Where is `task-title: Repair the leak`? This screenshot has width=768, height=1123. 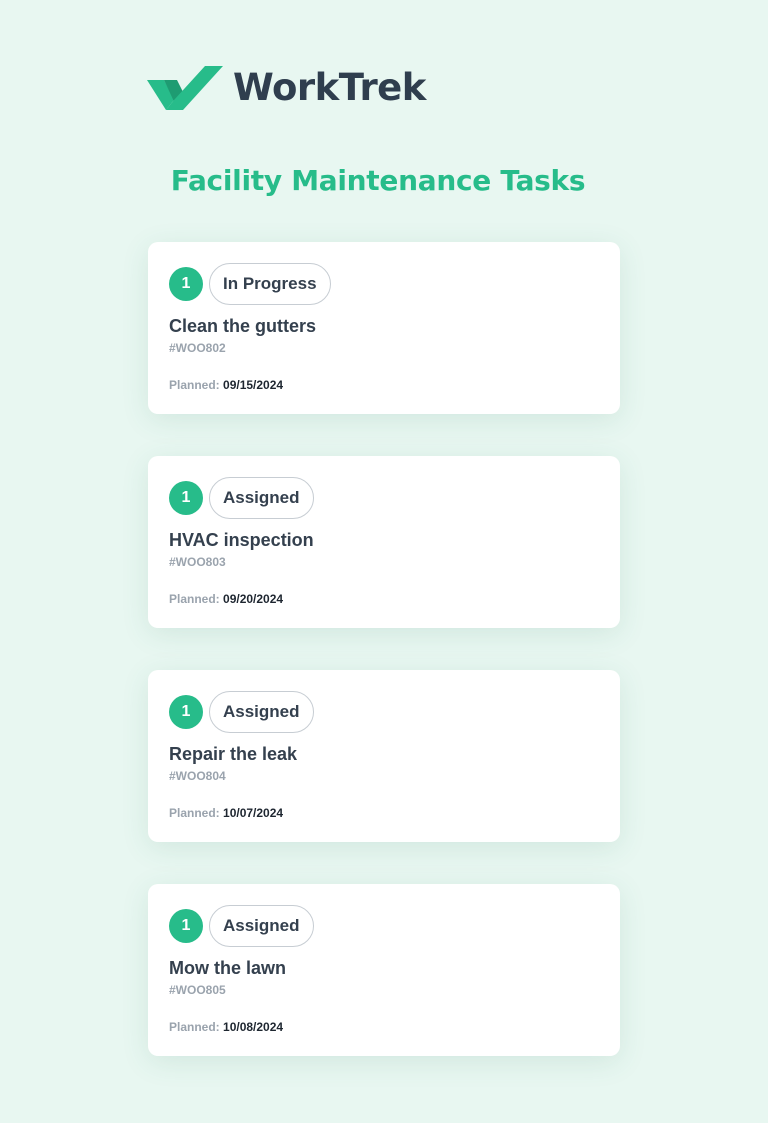
task-title: Repair the leak is located at coordinates (233, 754).